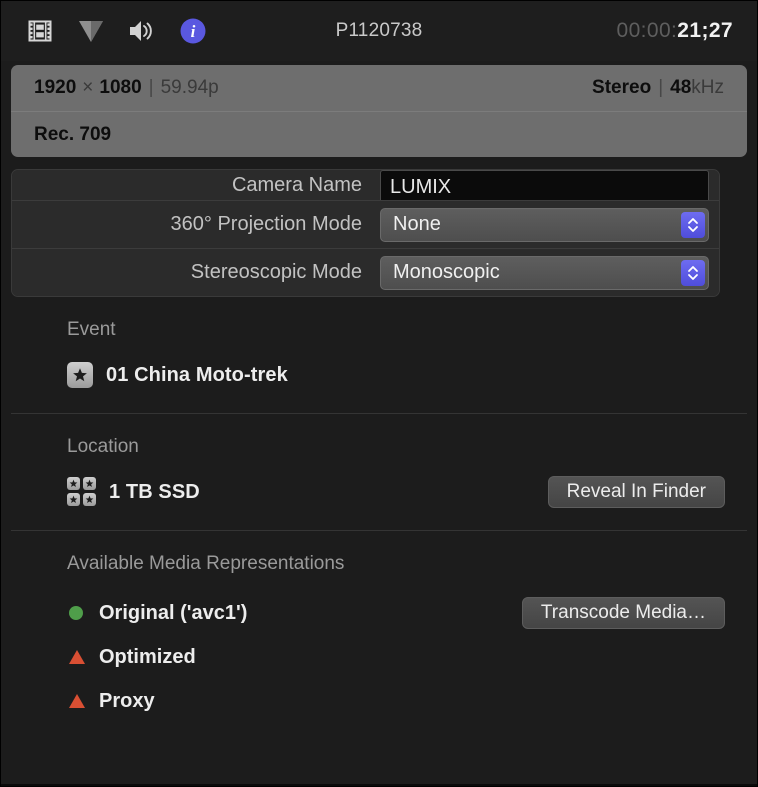  What do you see at coordinates (40, 31) in the screenshot?
I see `film-strip-icon` at bounding box center [40, 31].